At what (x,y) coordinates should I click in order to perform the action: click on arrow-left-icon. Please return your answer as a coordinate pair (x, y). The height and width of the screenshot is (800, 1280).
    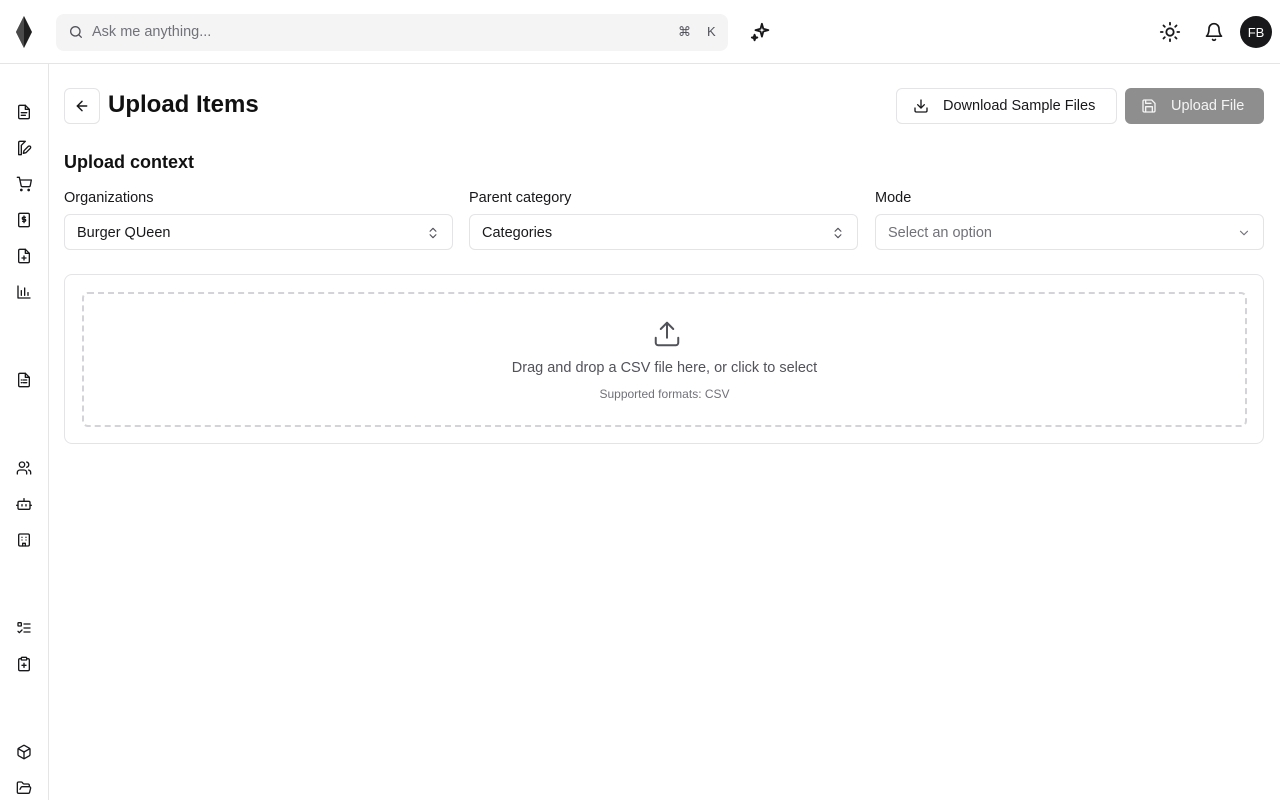
    Looking at the image, I should click on (82, 106).